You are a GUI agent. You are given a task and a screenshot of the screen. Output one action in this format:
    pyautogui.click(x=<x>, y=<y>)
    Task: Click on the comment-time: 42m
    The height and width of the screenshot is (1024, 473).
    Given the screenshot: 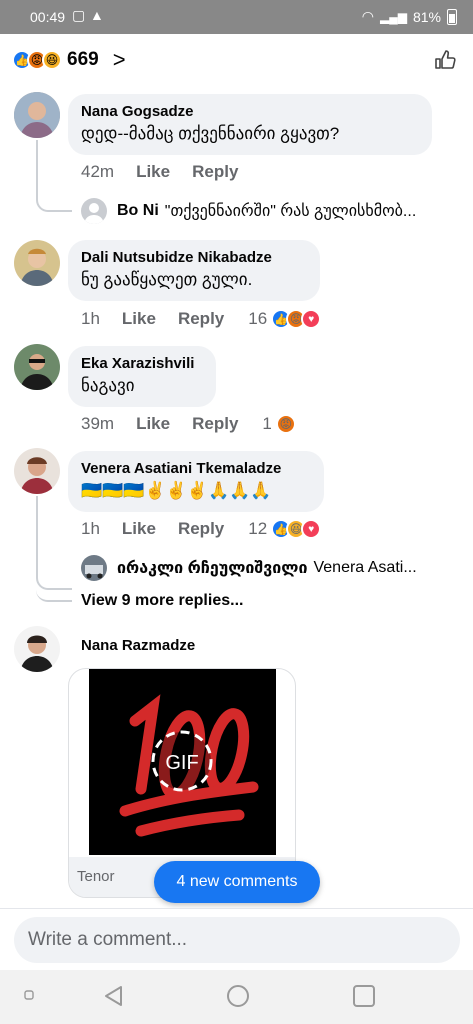 What is the action you would take?
    pyautogui.click(x=98, y=171)
    